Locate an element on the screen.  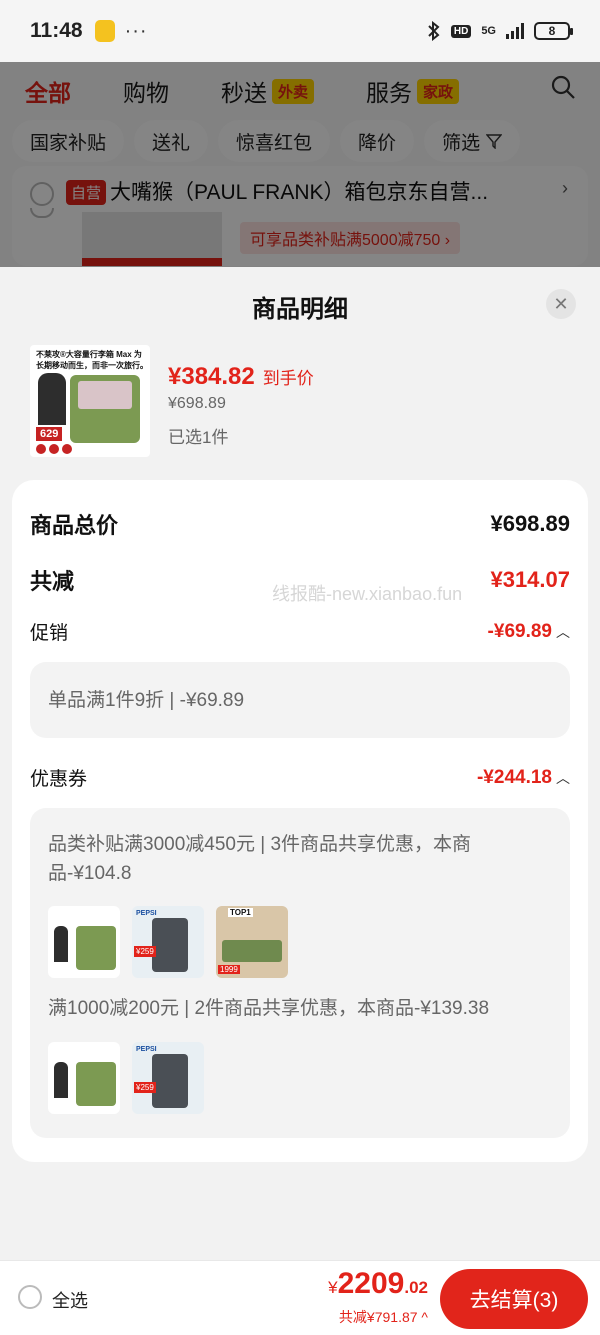
more-dots-icon: ··· is located at coordinates (136, 30).